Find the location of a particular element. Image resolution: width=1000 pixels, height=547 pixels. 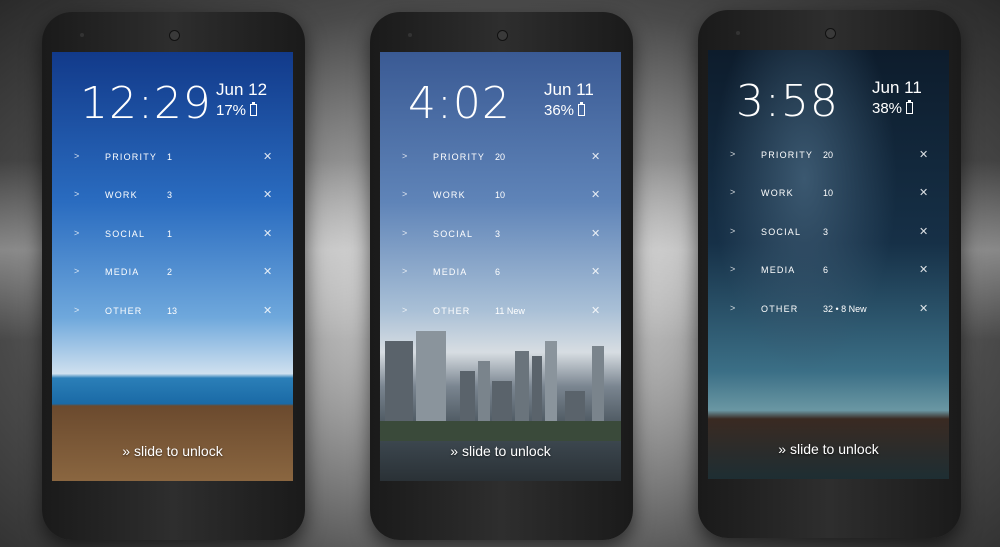

group-count: 2 is located at coordinates (170, 272).